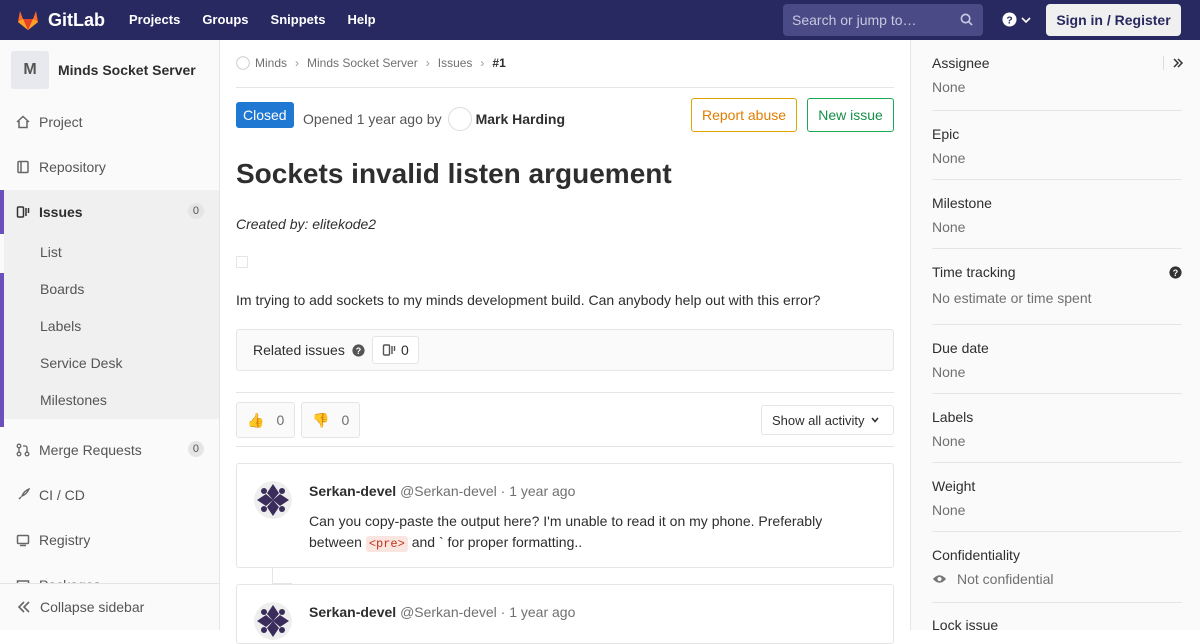 The width and height of the screenshot is (1200, 644). Describe the element at coordinates (225, 19) in the screenshot. I see `nav-groups: Groups` at that location.